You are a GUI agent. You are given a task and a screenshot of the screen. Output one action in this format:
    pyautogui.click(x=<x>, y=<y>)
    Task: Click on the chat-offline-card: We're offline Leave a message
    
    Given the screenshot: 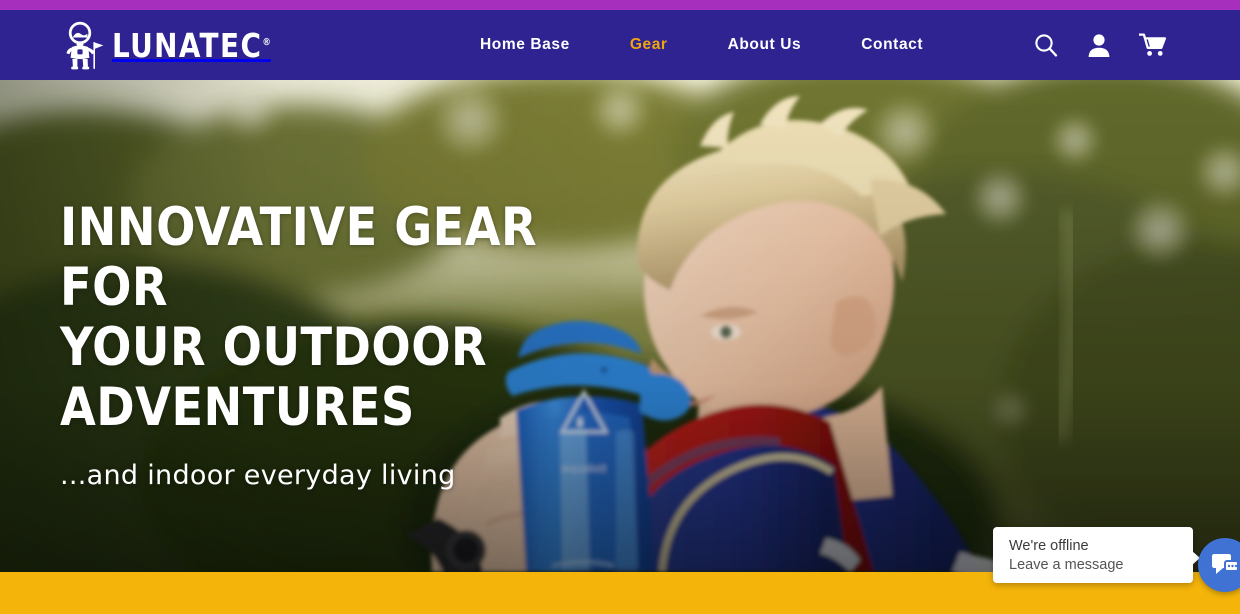 What is the action you would take?
    pyautogui.click(x=1096, y=555)
    